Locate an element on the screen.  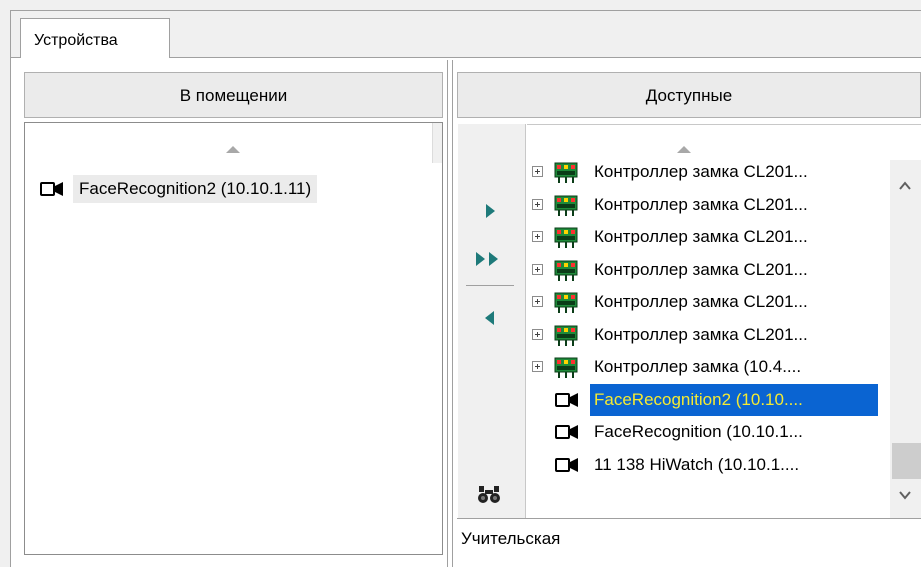
panel-splitter is located at coordinates (447, 313).